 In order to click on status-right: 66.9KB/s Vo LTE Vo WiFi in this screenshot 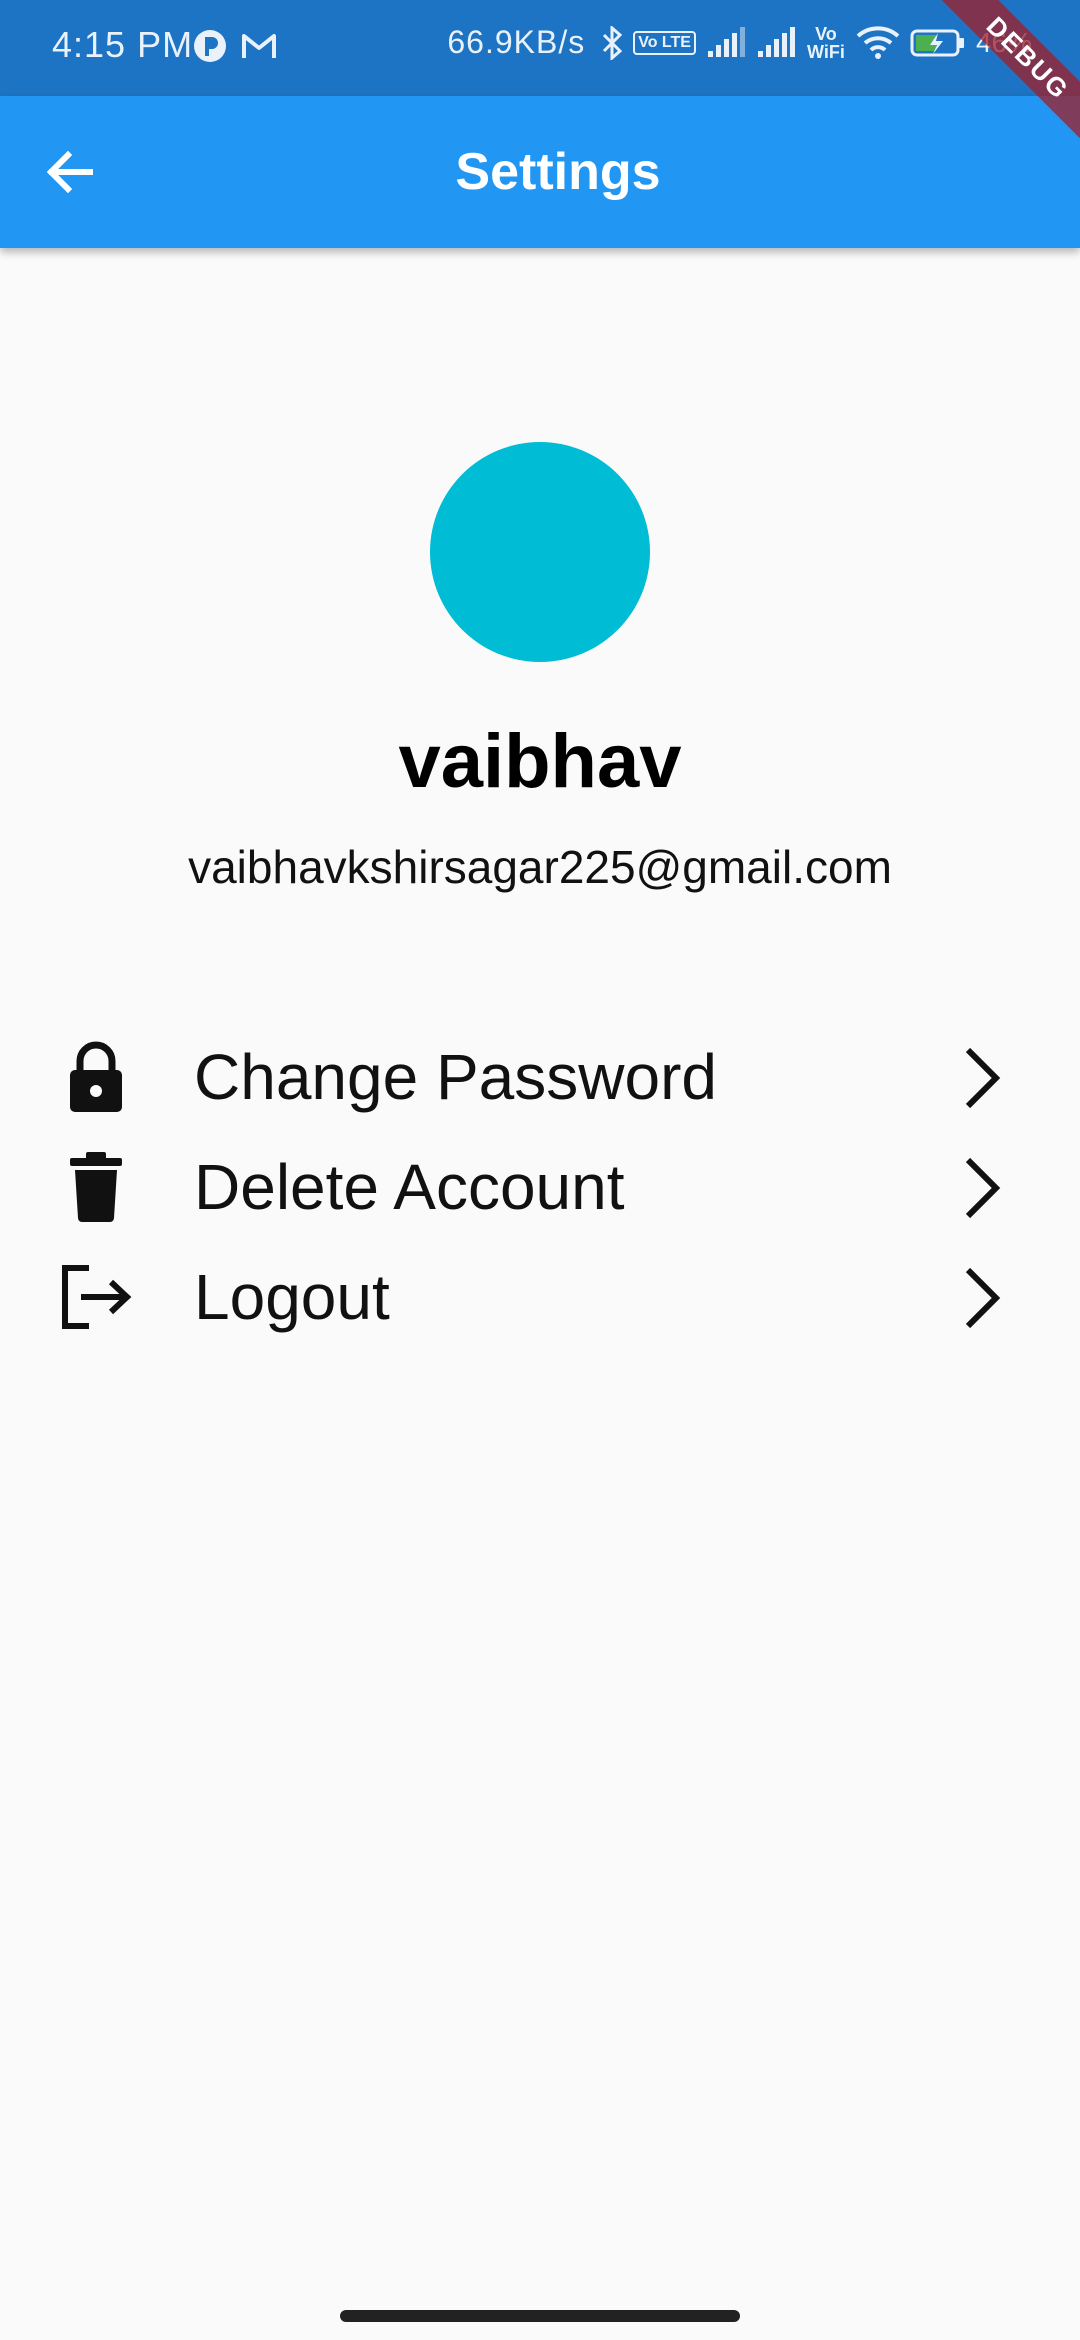, I will do `click(739, 42)`.